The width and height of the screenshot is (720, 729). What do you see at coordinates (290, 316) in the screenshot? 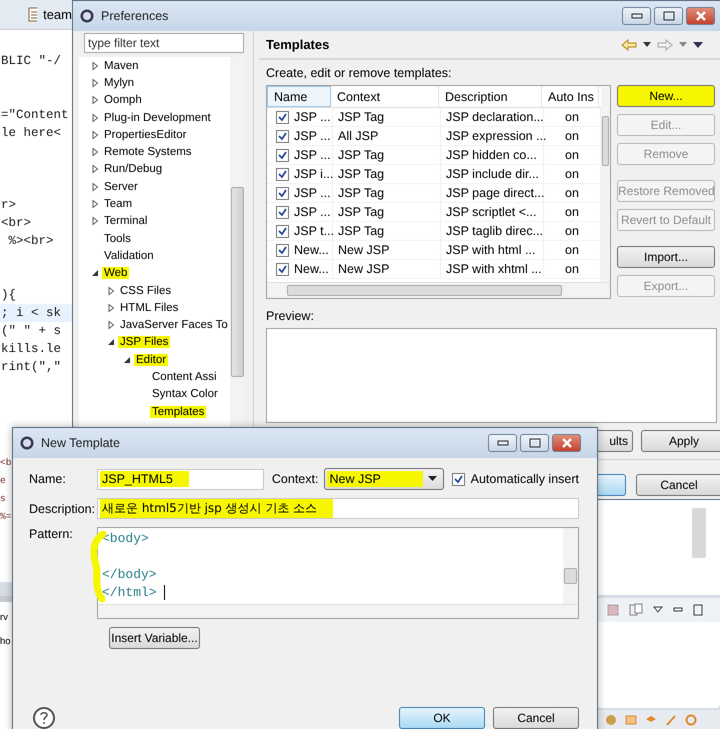
I see `preview-label: Preview:` at bounding box center [290, 316].